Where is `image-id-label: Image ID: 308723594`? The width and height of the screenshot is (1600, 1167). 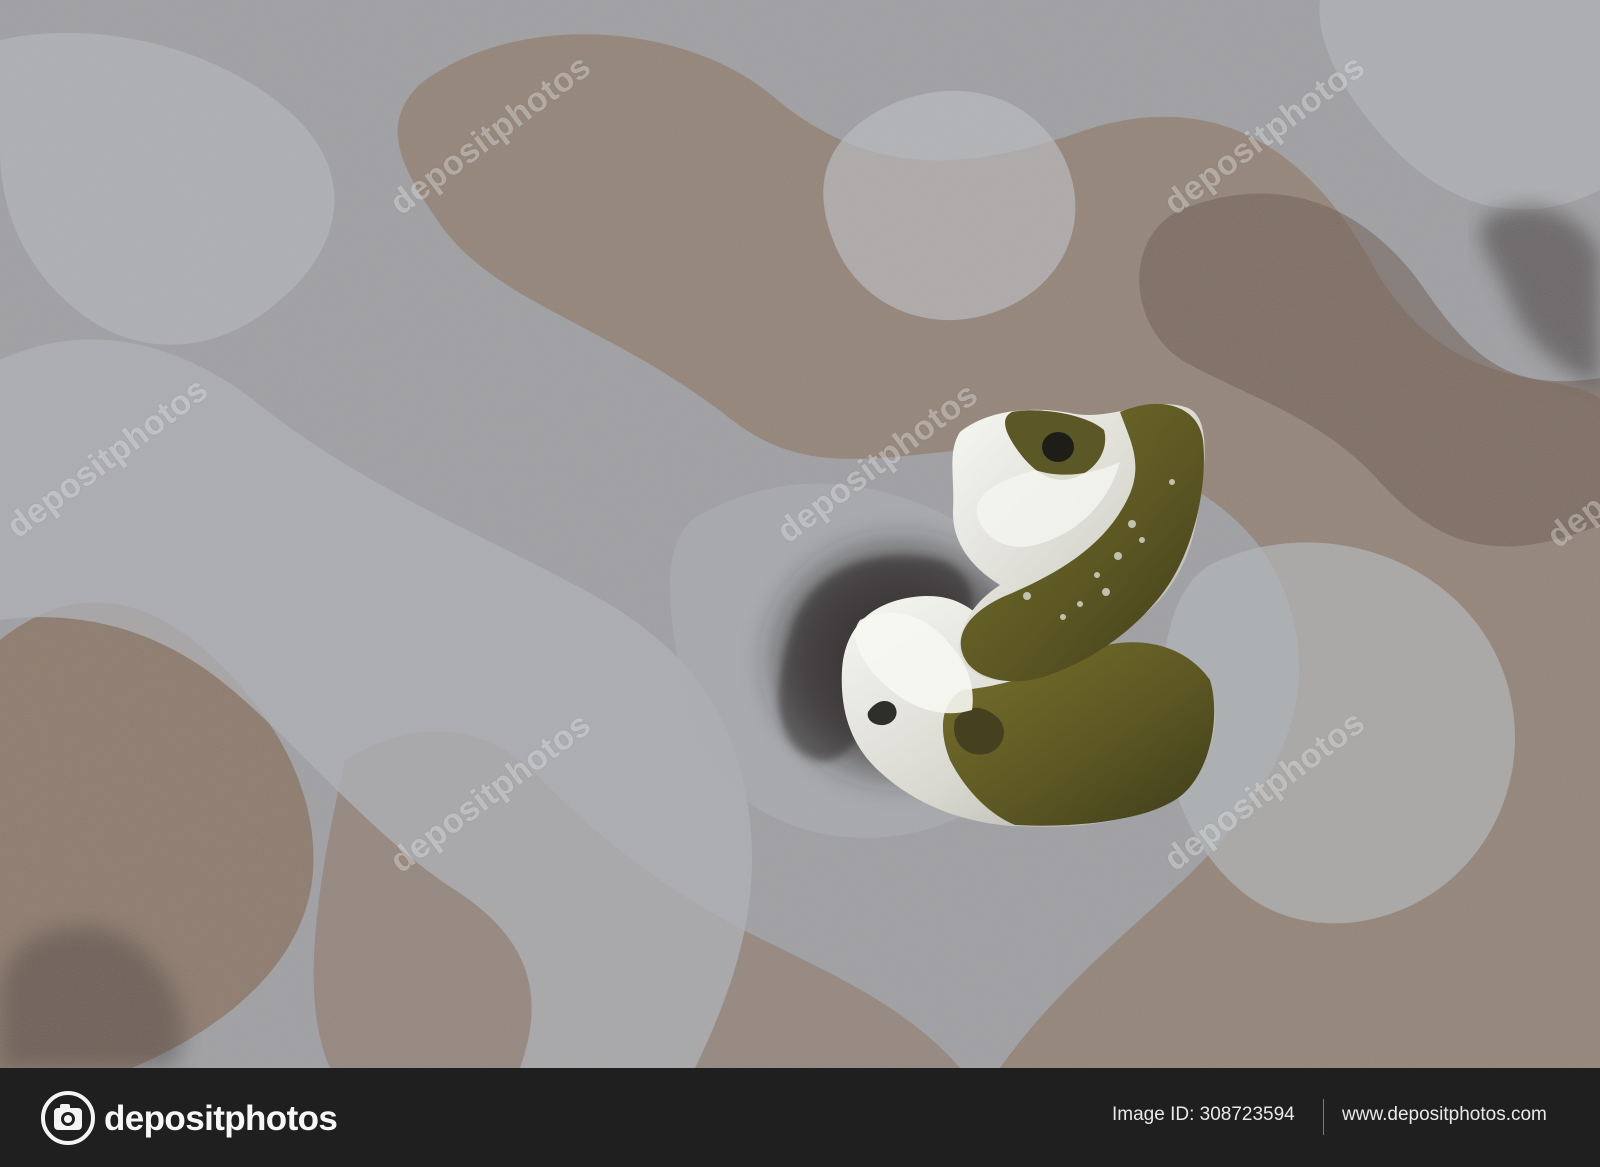 image-id-label: Image ID: 308723594 is located at coordinates (1203, 1114).